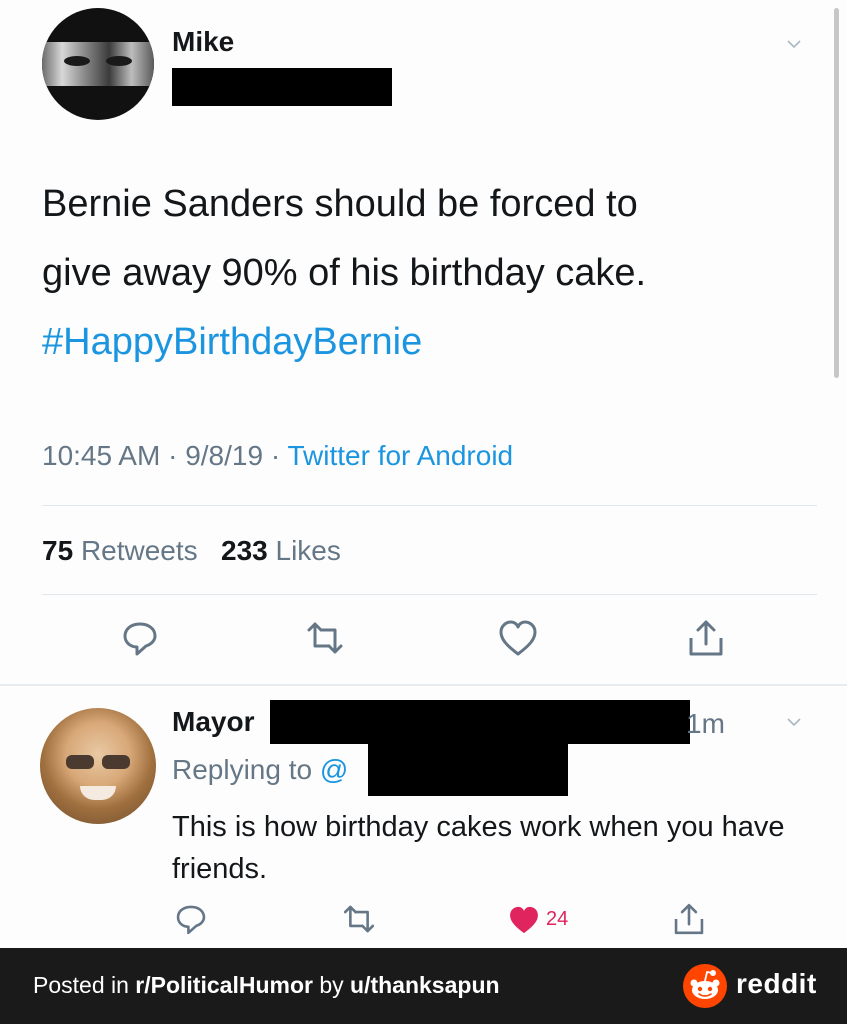 This screenshot has width=847, height=1024. What do you see at coordinates (81, 985) in the screenshot?
I see `posted-in-label: Posted in` at bounding box center [81, 985].